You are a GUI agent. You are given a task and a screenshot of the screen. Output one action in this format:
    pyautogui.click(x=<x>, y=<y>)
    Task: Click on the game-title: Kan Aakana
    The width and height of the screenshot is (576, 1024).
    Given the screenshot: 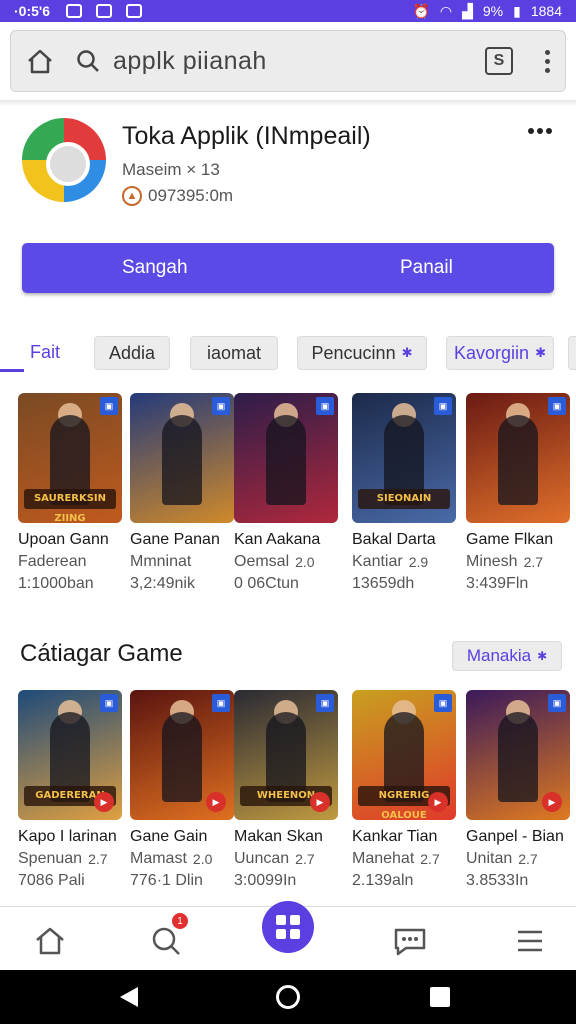 What is the action you would take?
    pyautogui.click(x=277, y=539)
    